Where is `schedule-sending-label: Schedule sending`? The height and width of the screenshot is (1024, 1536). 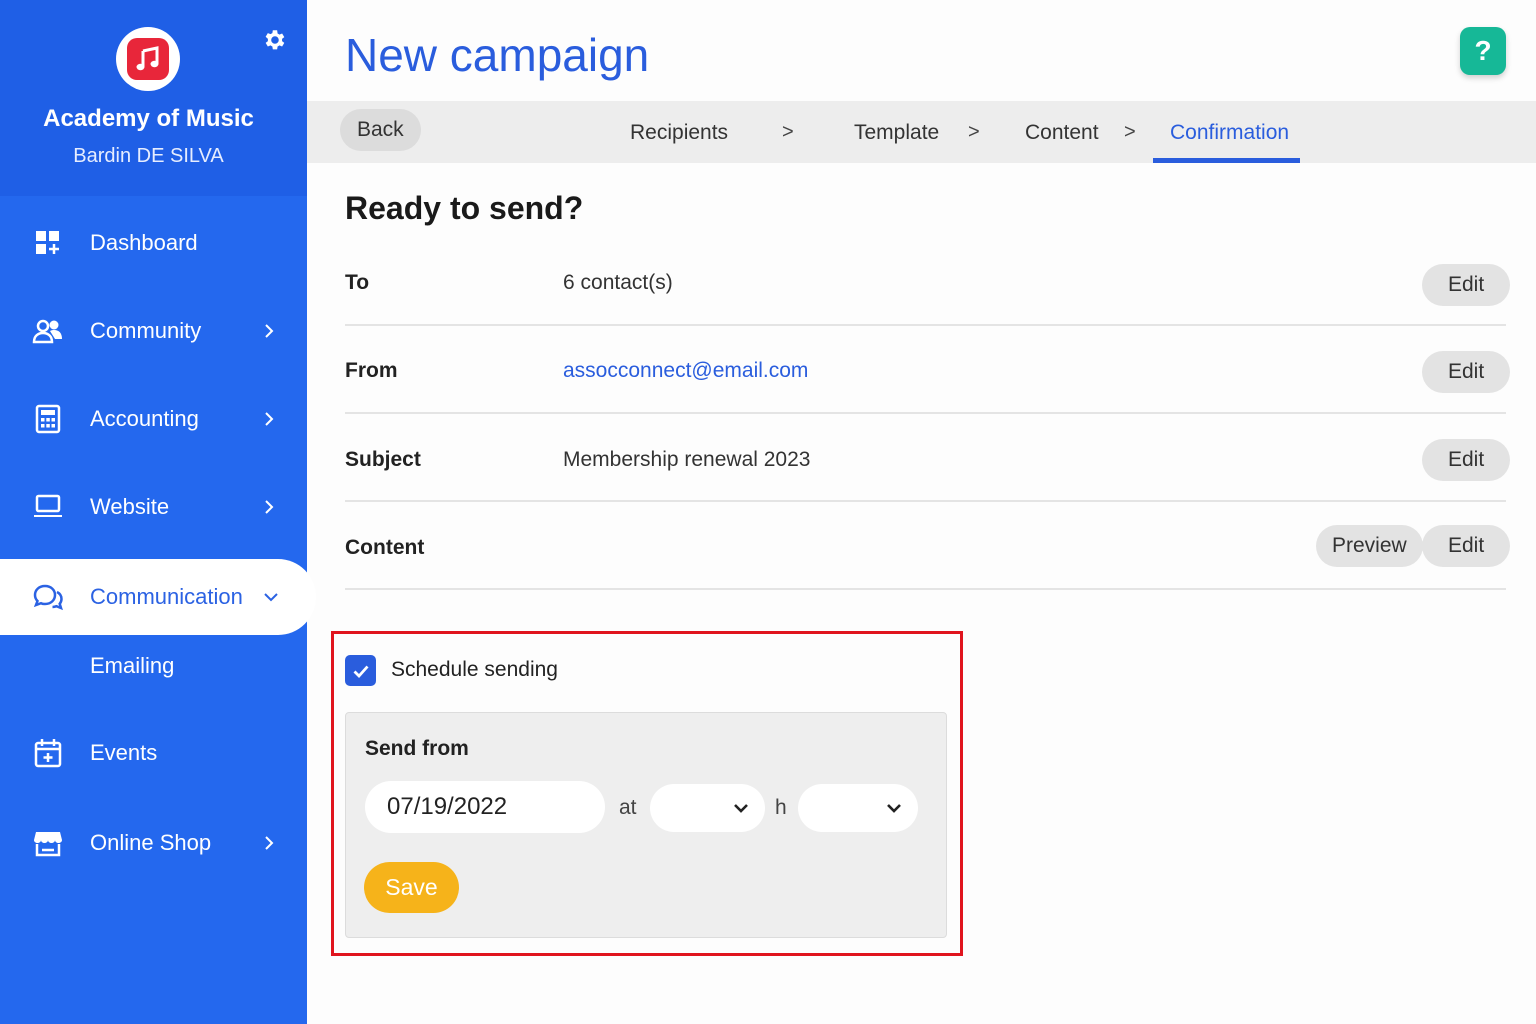
schedule-sending-label: Schedule sending is located at coordinates (474, 670).